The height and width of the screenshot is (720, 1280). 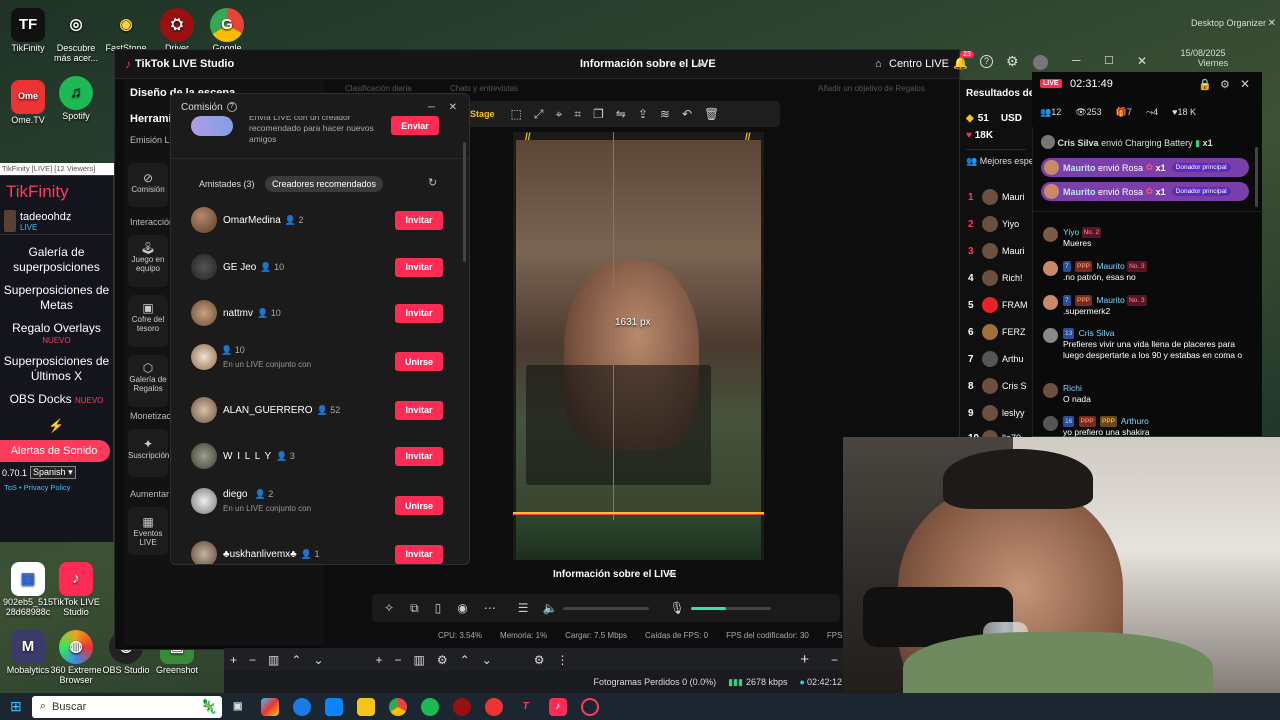 I want to click on table-row: 9 leslyy, so click(x=1000, y=413).